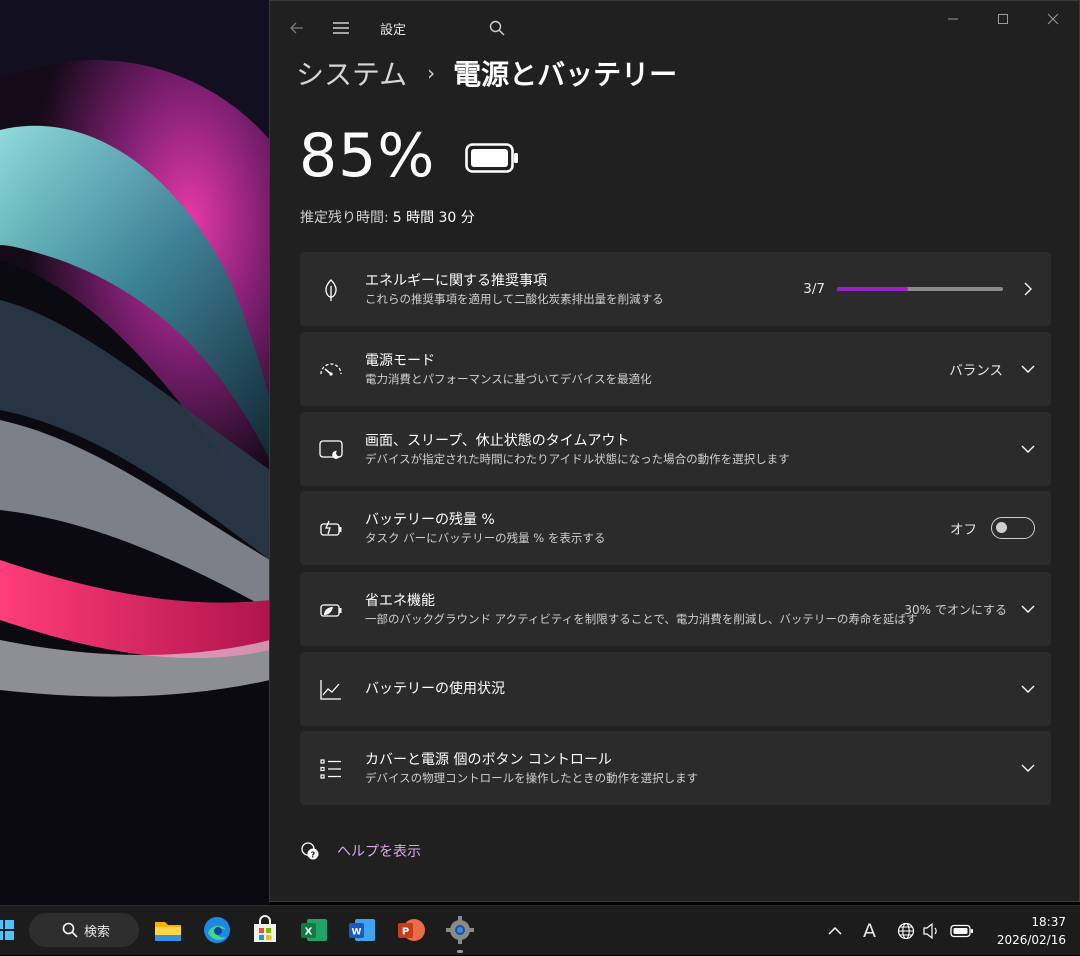 The image size is (1080, 956). I want to click on close-icon, so click(1053, 19).